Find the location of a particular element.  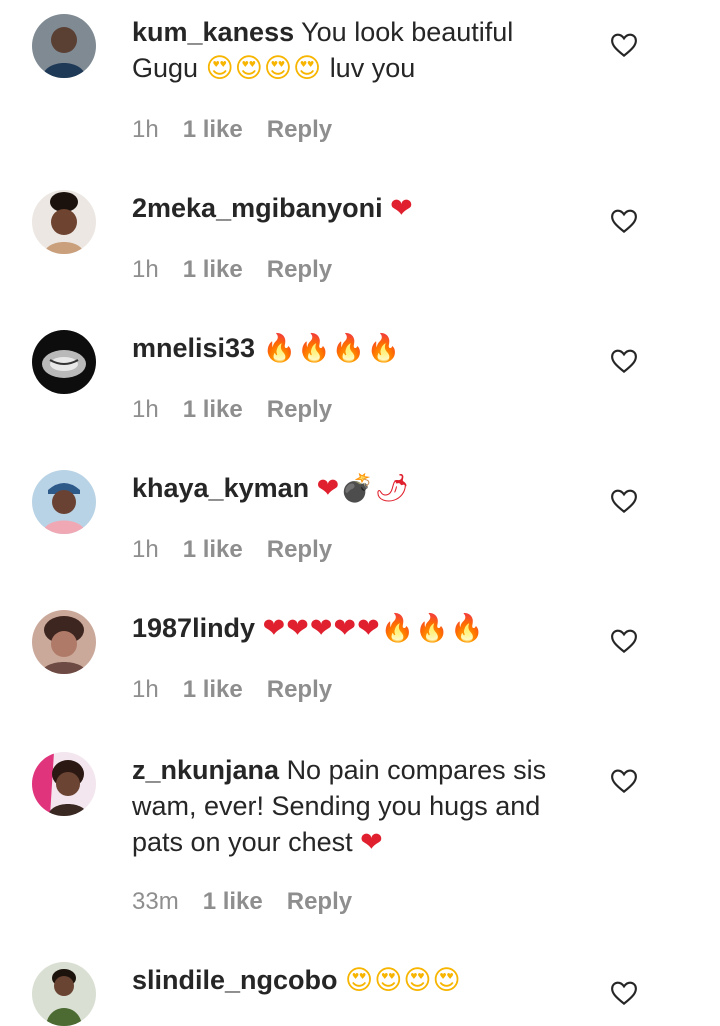

comment-body-after: luv you is located at coordinates (372, 68).